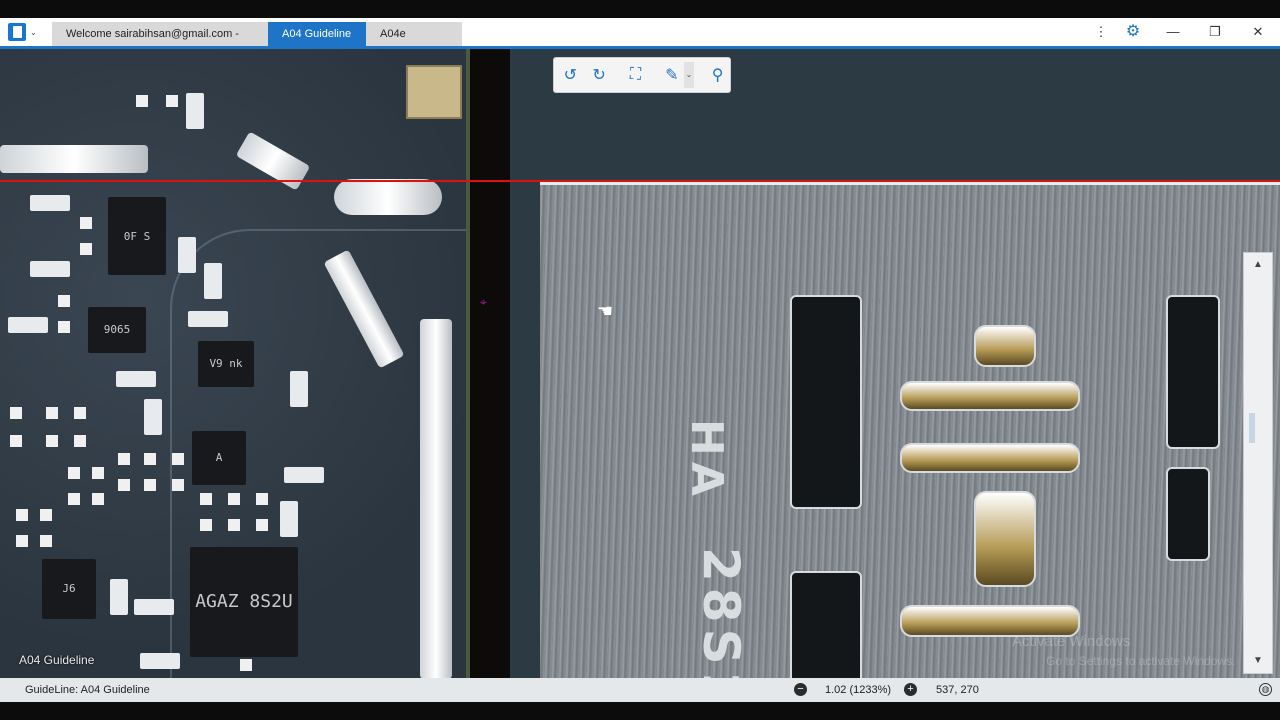  I want to click on app-menu-button: ⌄, so click(23, 32).